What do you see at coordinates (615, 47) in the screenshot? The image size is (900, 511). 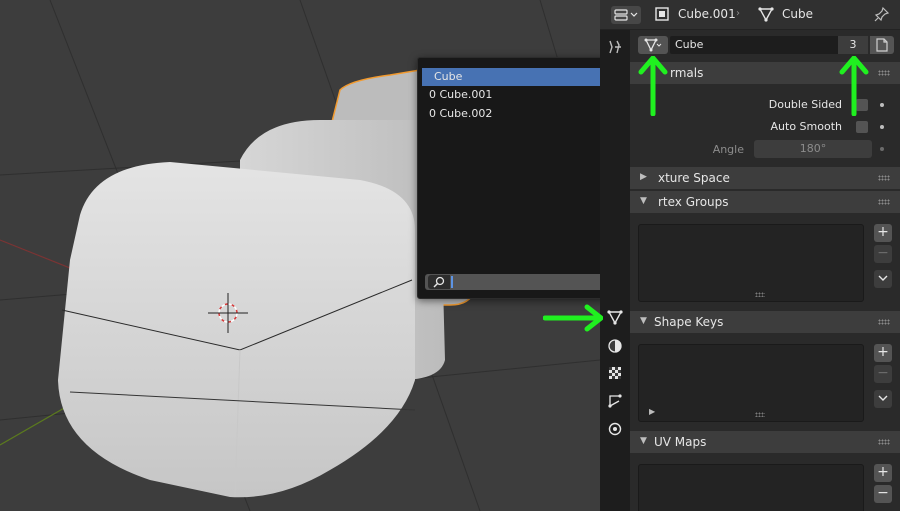 I see `tool-tab-icon` at bounding box center [615, 47].